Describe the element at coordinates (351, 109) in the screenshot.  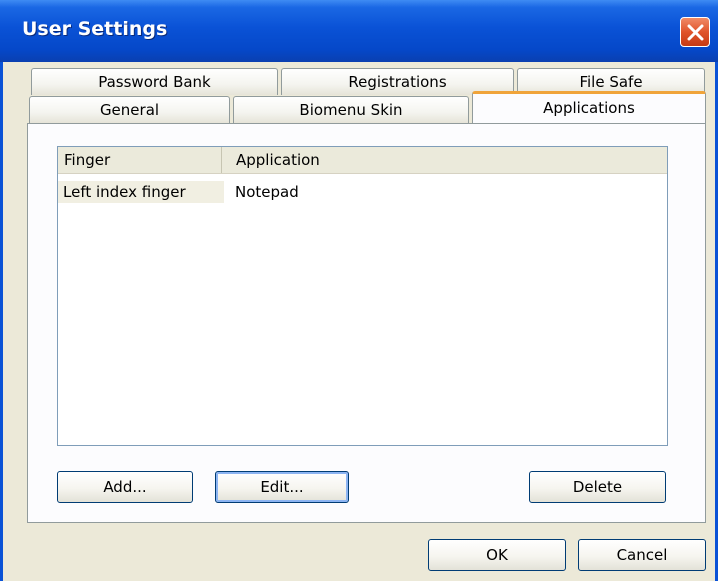
I see `tab-biomenu-skin: Biomenu Skin` at that location.